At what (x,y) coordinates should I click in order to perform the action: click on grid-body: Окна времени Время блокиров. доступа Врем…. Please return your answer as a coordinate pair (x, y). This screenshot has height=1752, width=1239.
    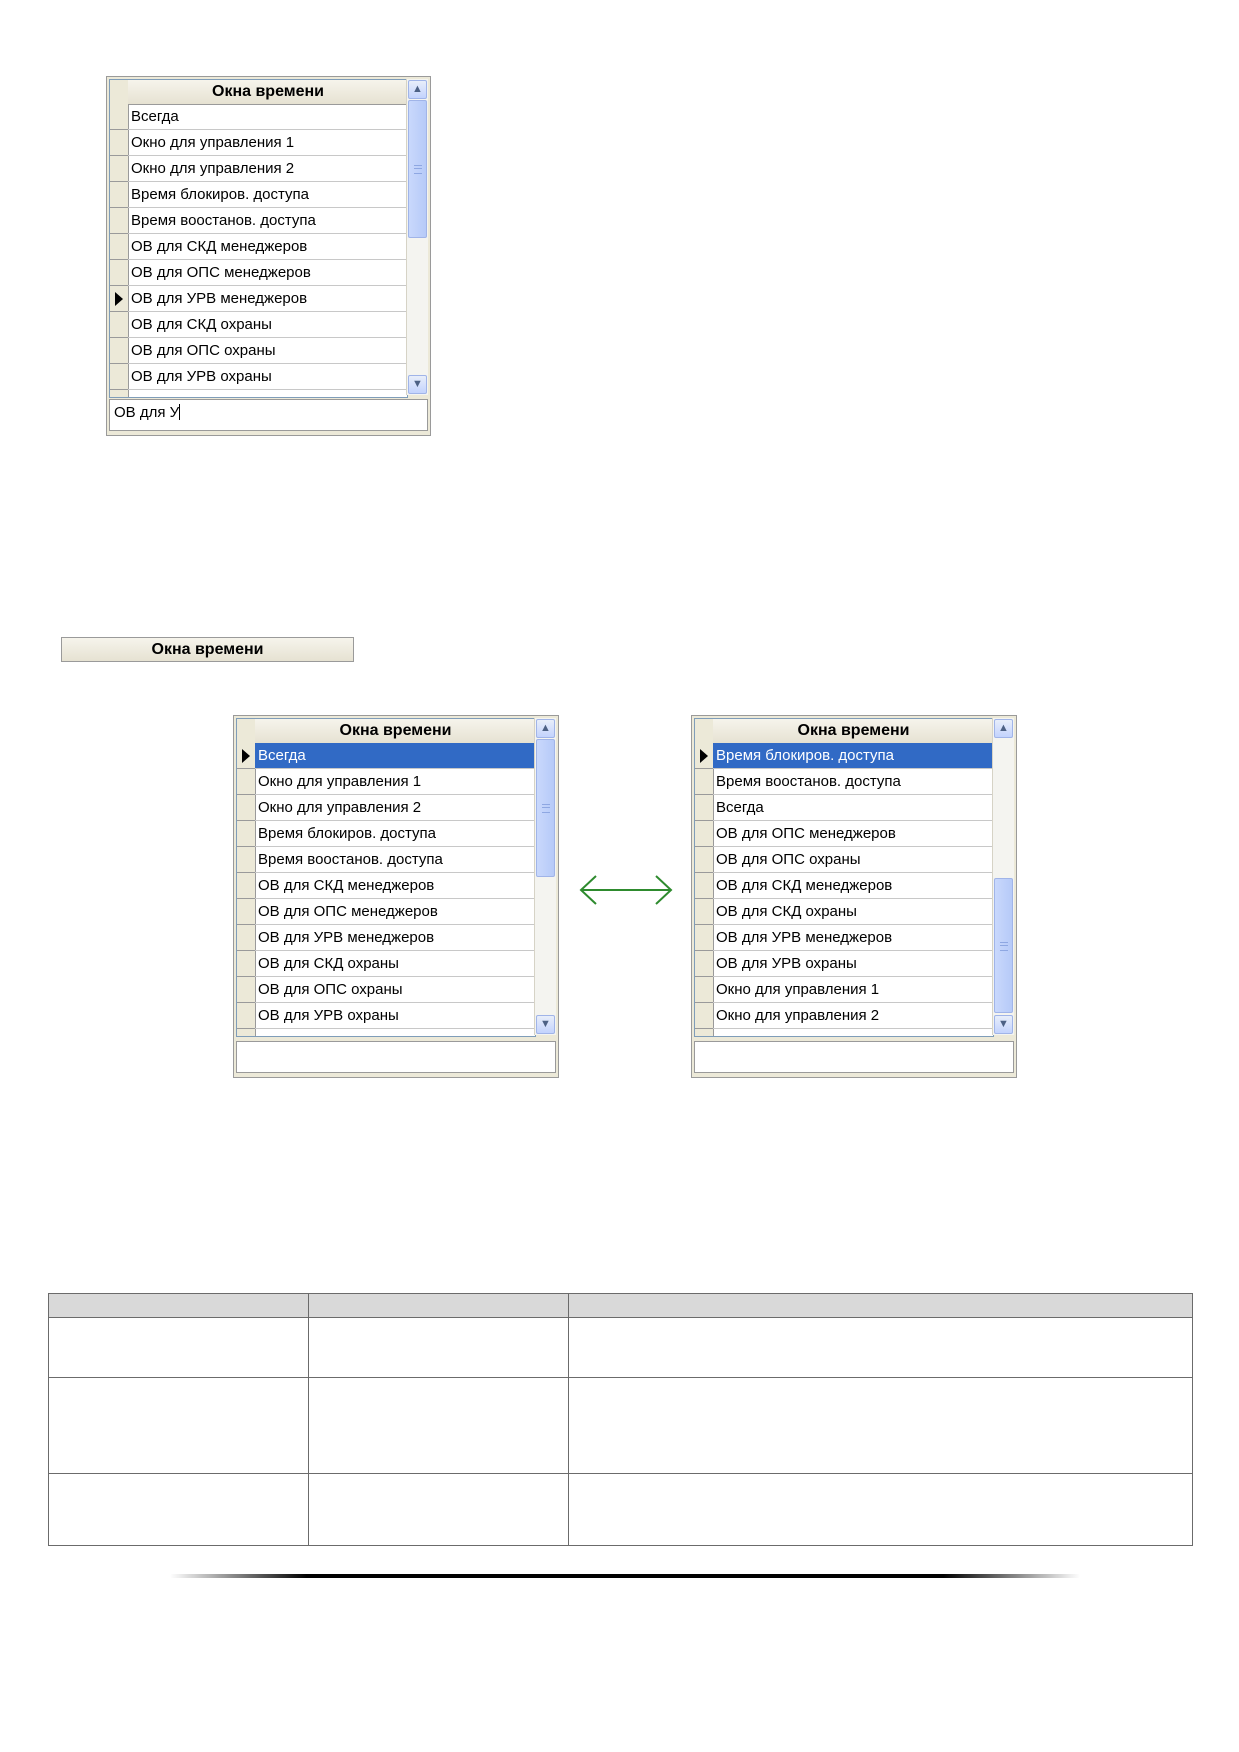
    Looking at the image, I should click on (844, 877).